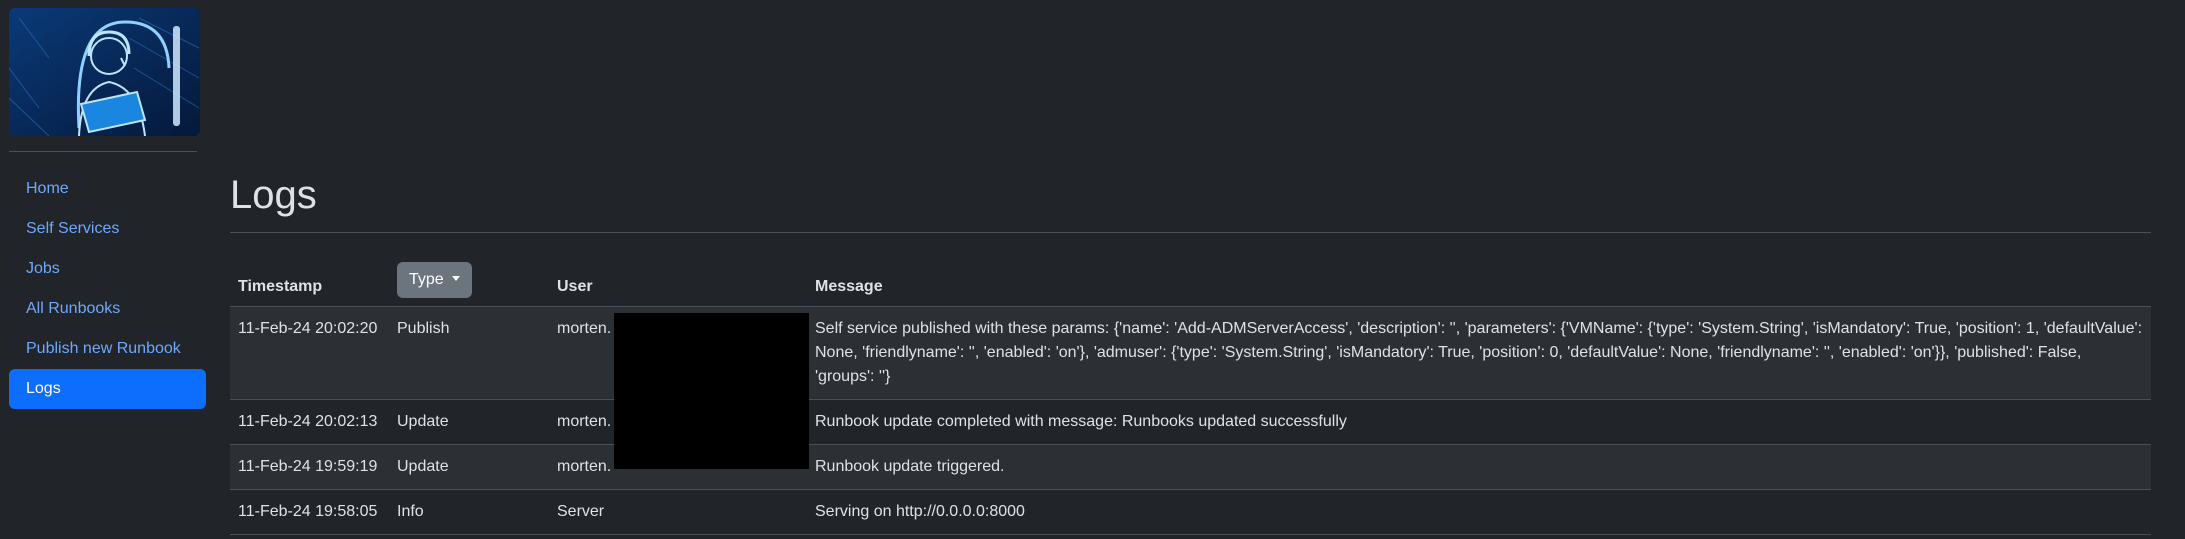 The image size is (2185, 539). I want to click on sidebar-divider, so click(103, 151).